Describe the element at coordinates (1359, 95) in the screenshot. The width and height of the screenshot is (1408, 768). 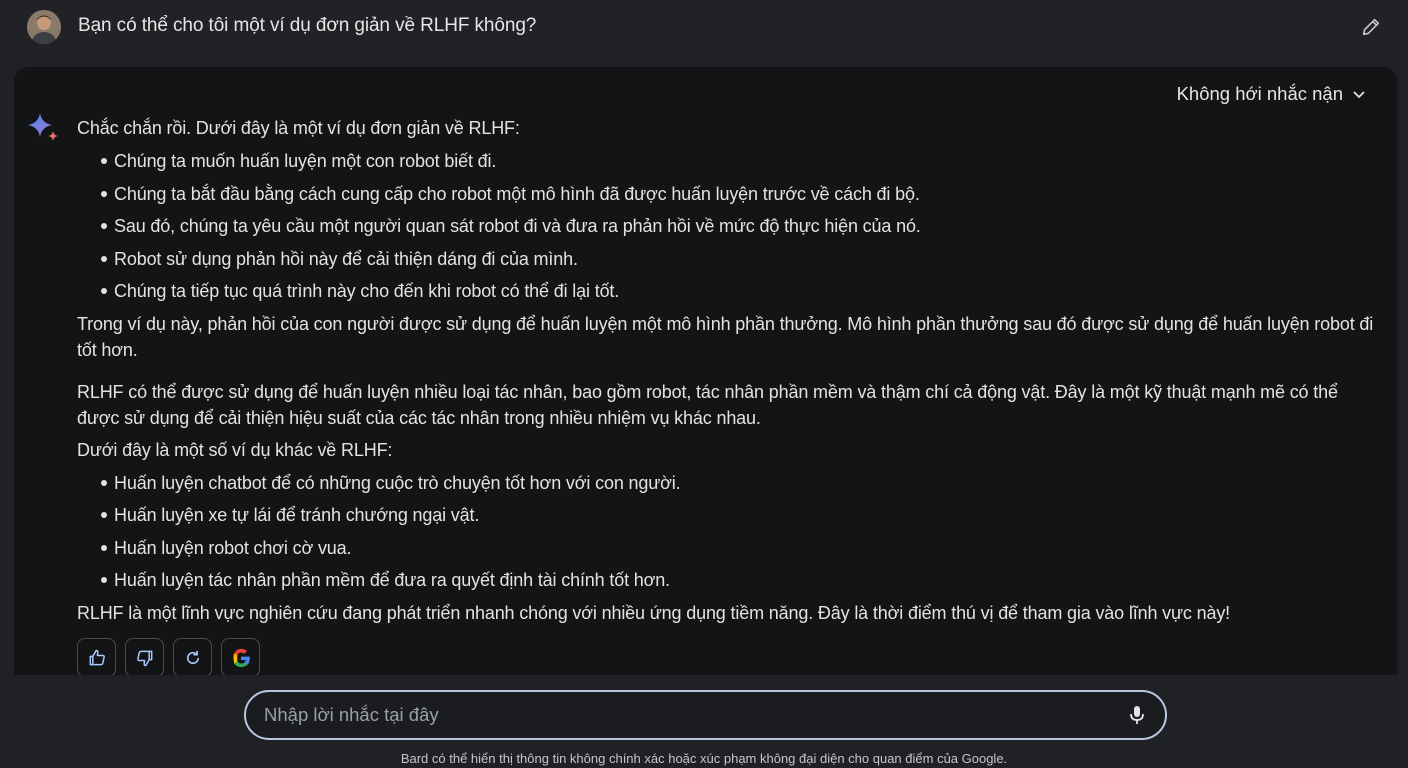
I see `chevron-down-icon` at that location.